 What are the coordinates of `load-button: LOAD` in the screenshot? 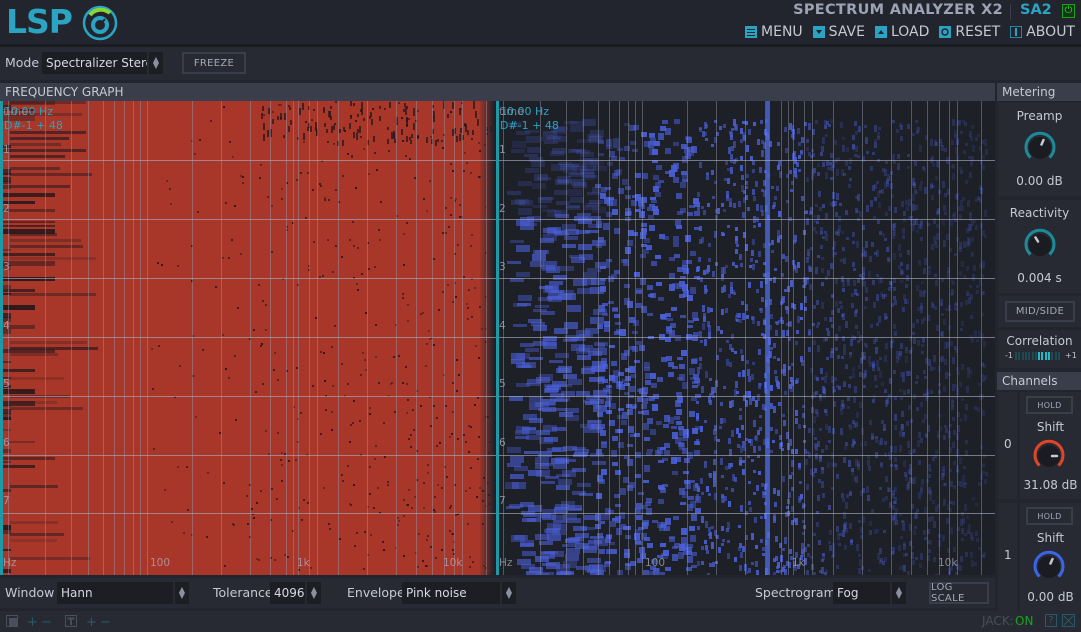 It's located at (901, 32).